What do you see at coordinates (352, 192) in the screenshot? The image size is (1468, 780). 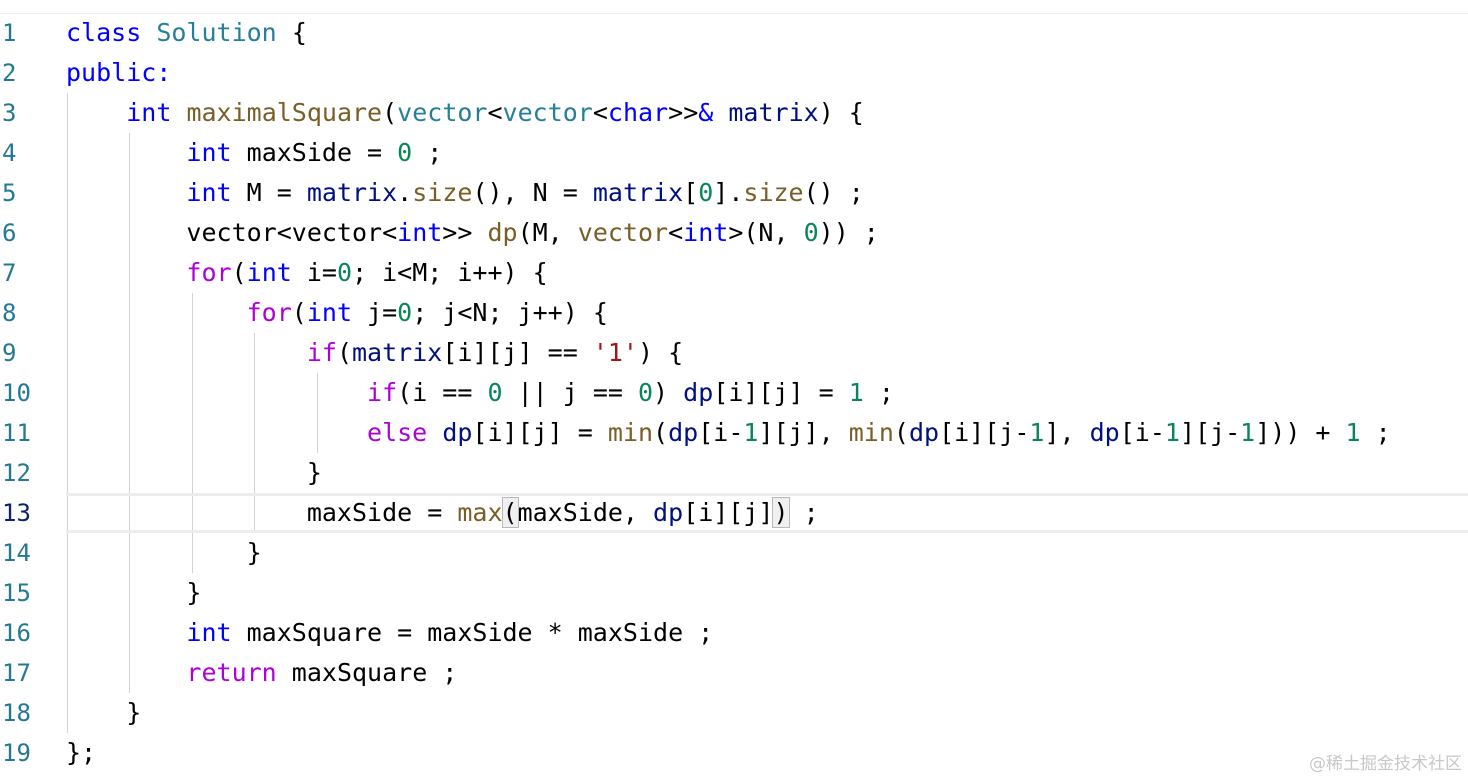 I see `identifier: matrix` at bounding box center [352, 192].